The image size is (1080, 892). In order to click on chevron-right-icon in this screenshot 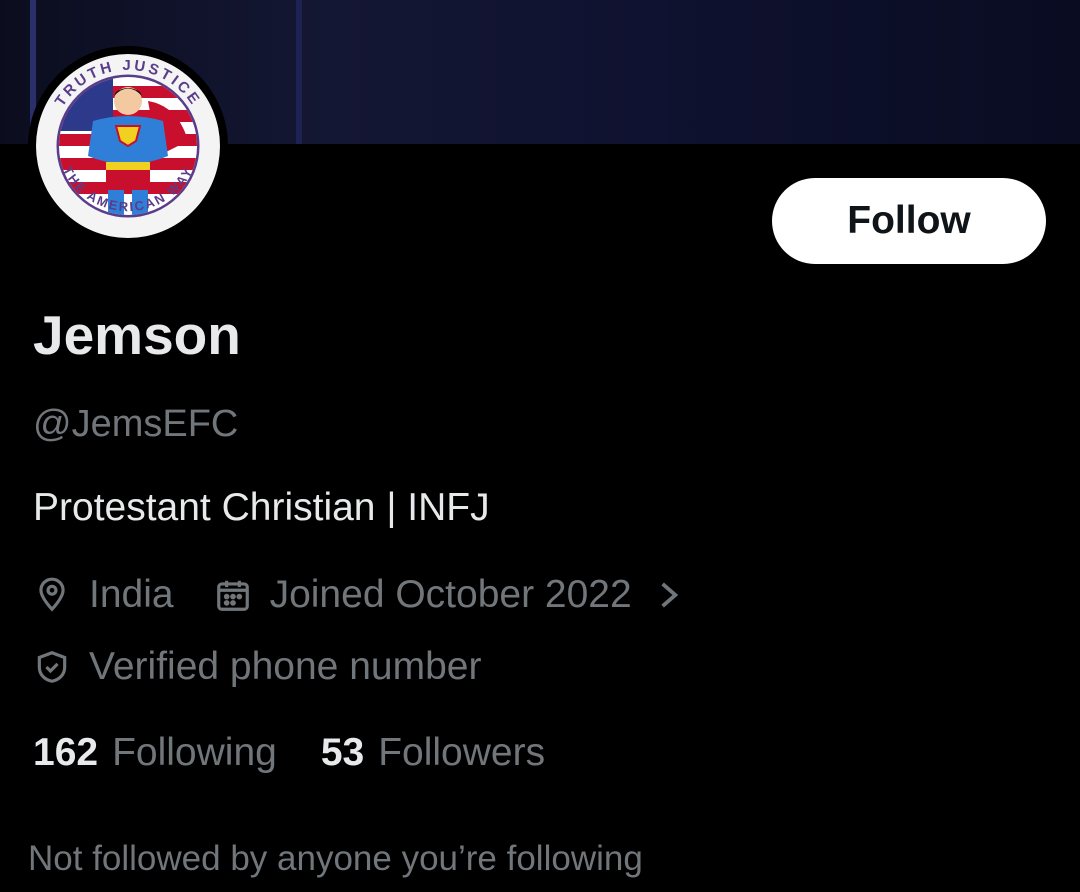, I will do `click(669, 595)`.